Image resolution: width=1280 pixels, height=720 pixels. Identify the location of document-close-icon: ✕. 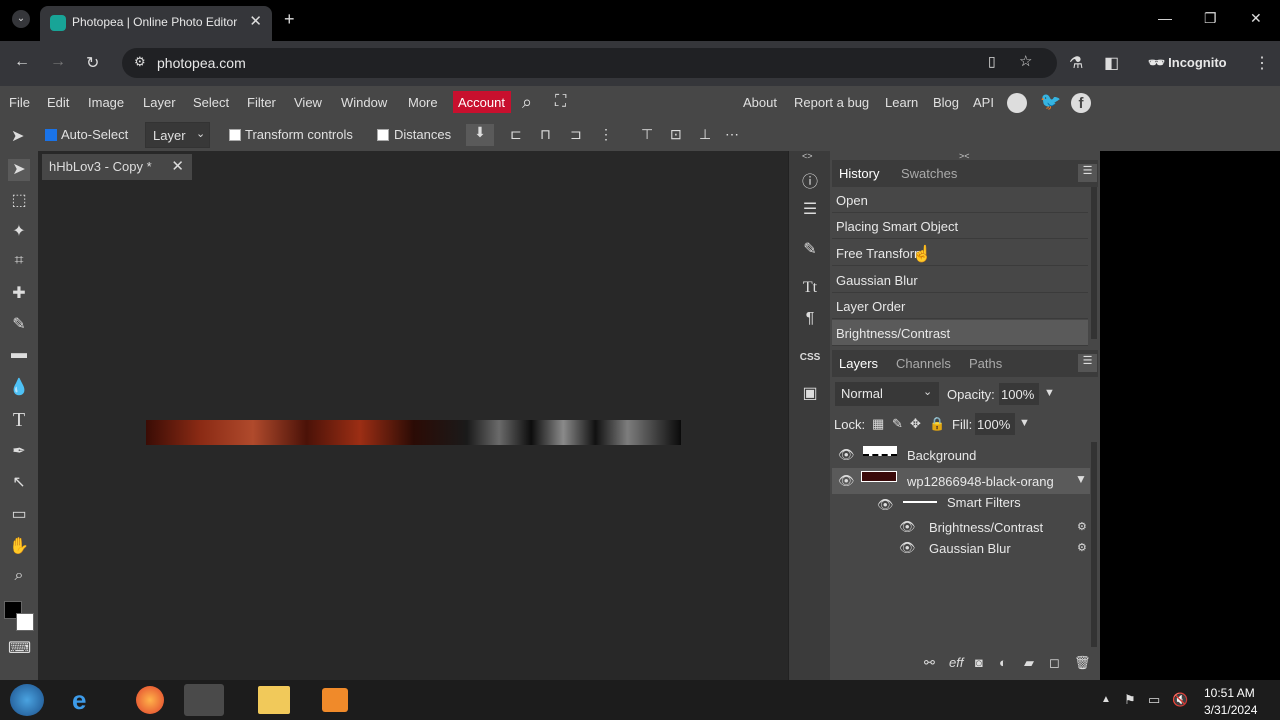
(177, 166).